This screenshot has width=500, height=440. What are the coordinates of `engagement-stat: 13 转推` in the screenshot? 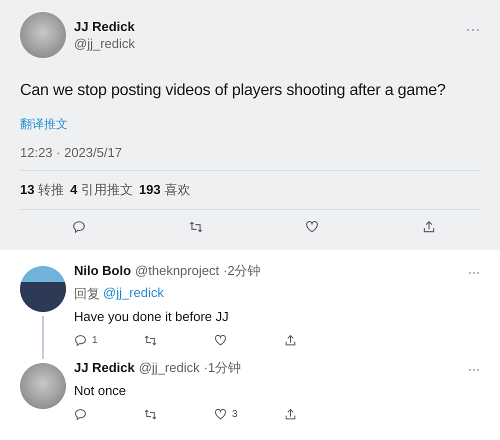 It's located at (42, 190).